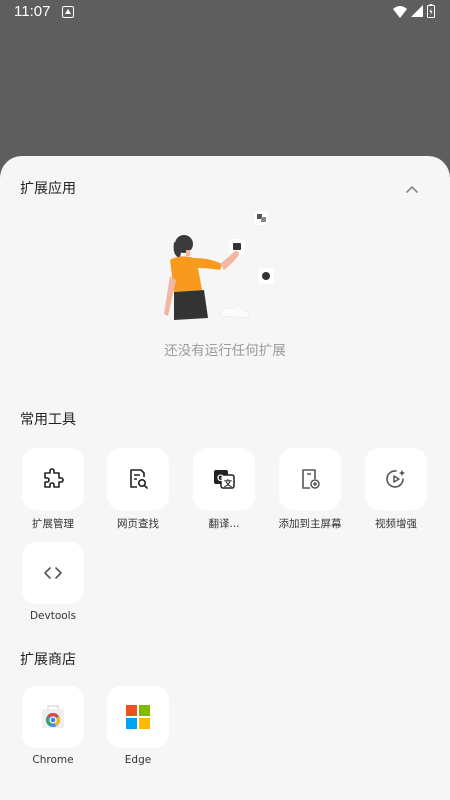 Image resolution: width=450 pixels, height=800 pixels. What do you see at coordinates (48, 420) in the screenshot?
I see `common-tools-section-title: 常用工具` at bounding box center [48, 420].